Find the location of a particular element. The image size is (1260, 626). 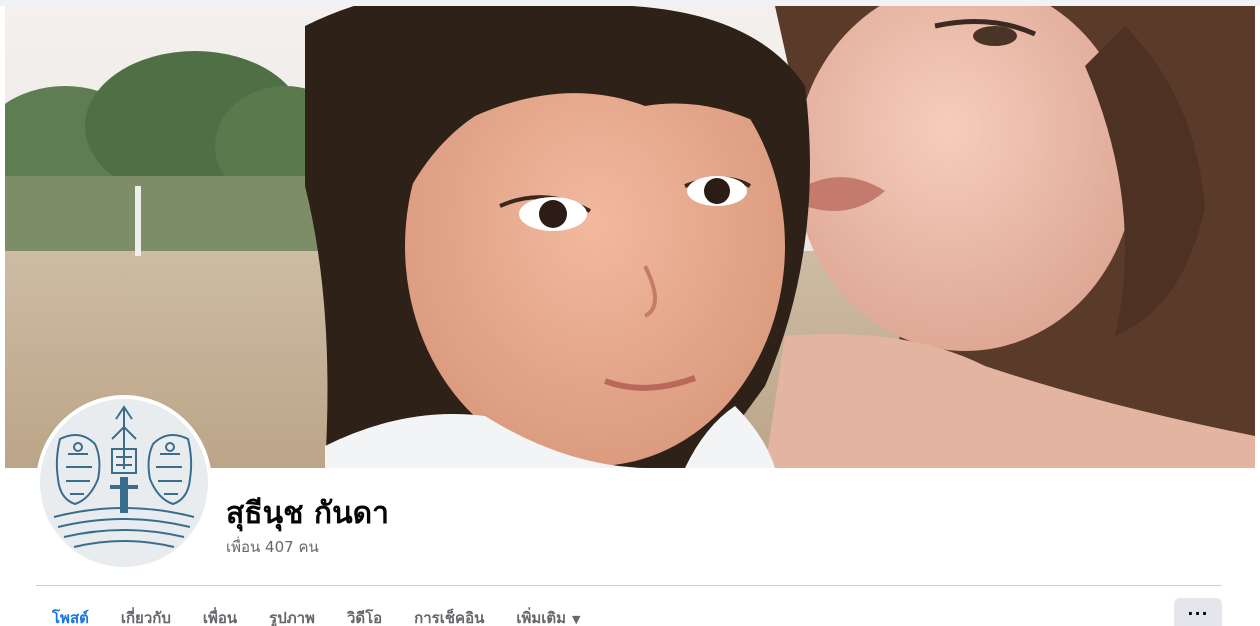

tiger-tattoo-icon is located at coordinates (124, 483).